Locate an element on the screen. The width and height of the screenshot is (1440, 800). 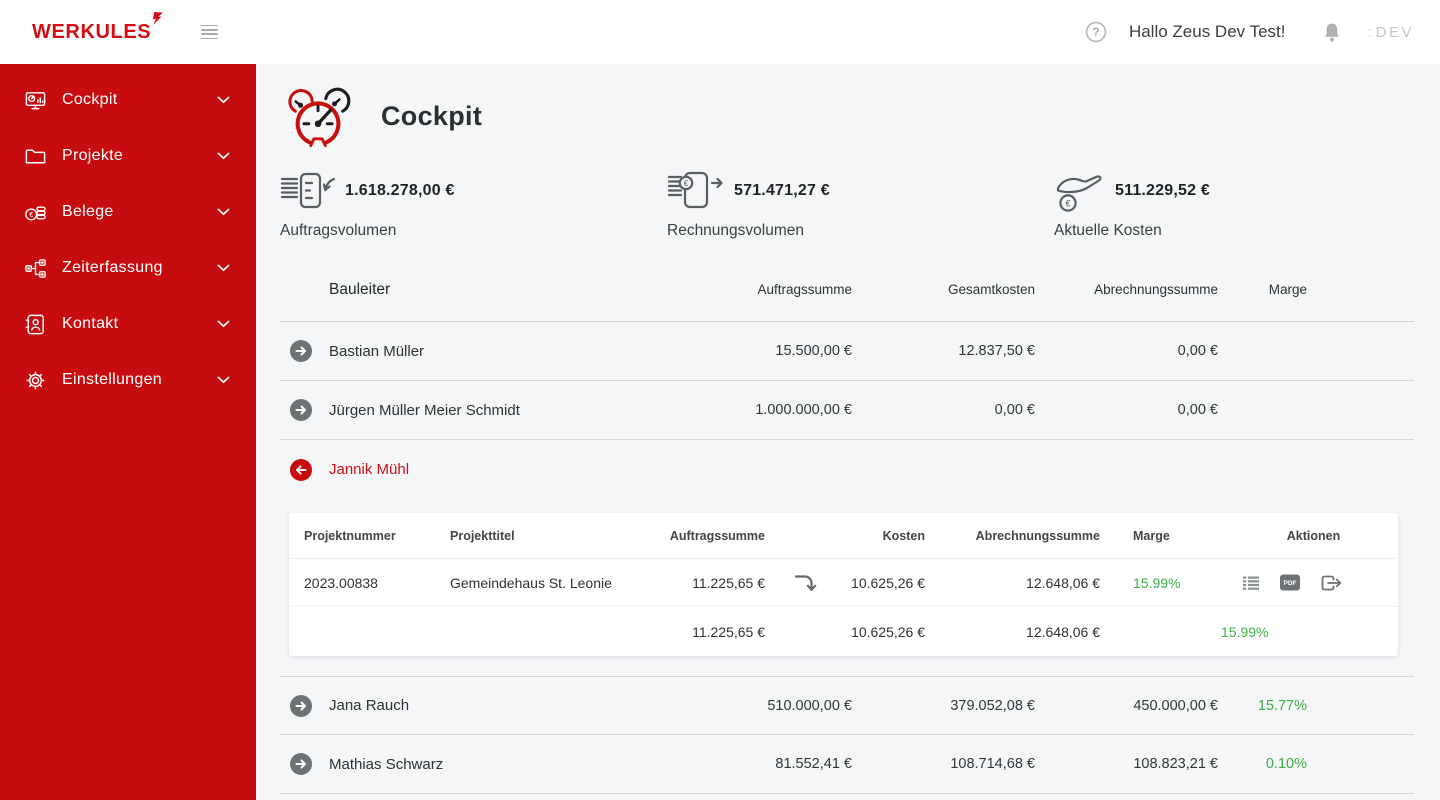
sidebar-item-zeiterfassung: Zeiterfassung is located at coordinates (128, 268).